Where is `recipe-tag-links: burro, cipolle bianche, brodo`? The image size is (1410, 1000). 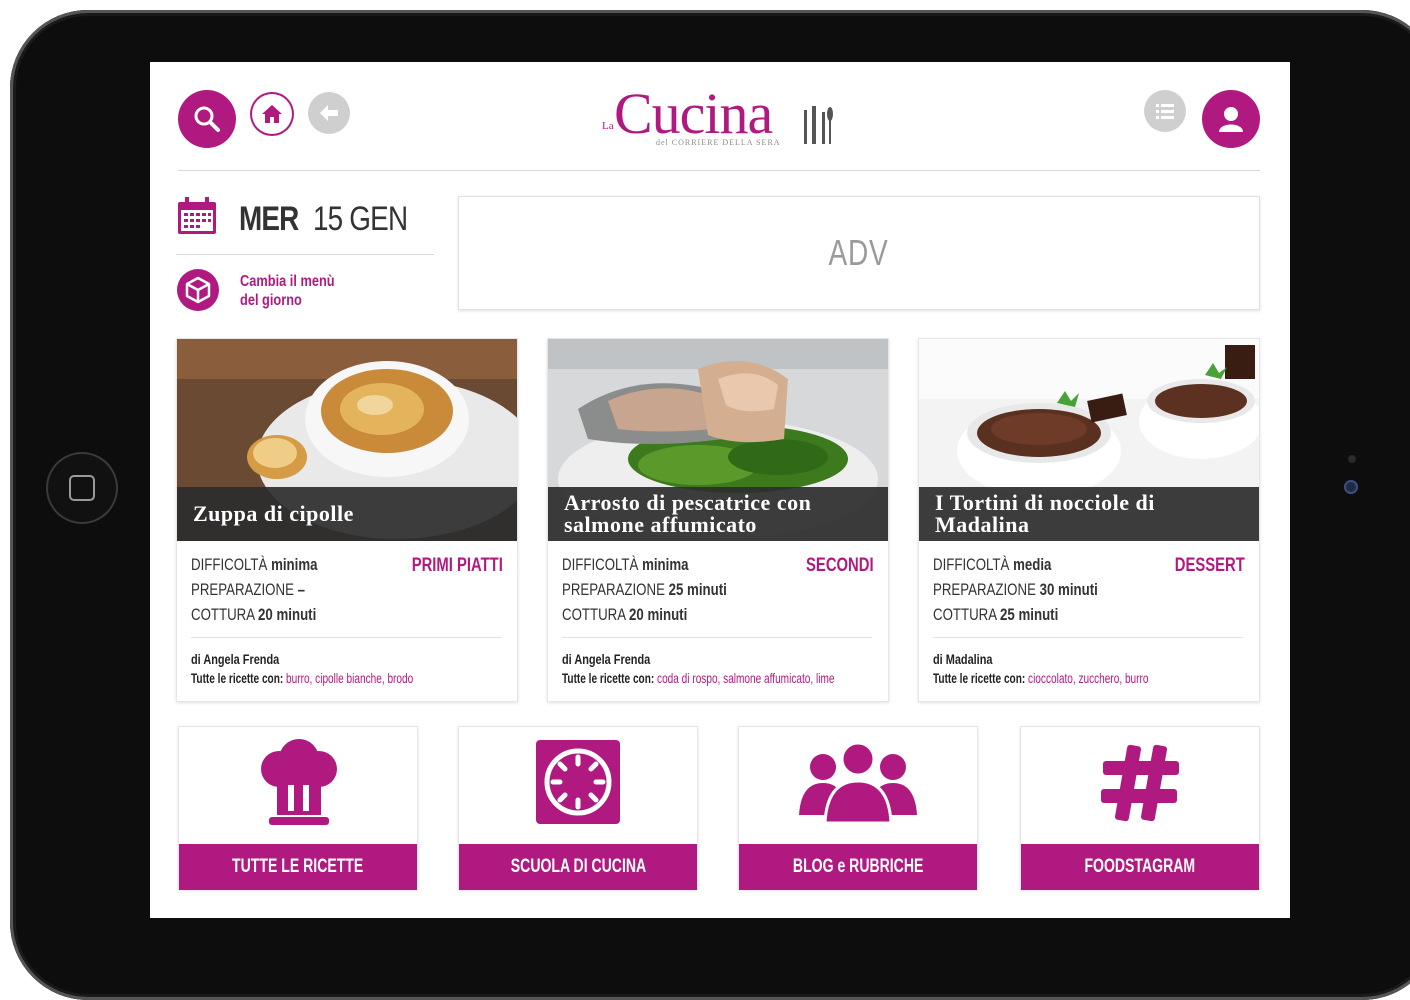
recipe-tag-links: burro, cipolle bianche, brodo is located at coordinates (349, 678).